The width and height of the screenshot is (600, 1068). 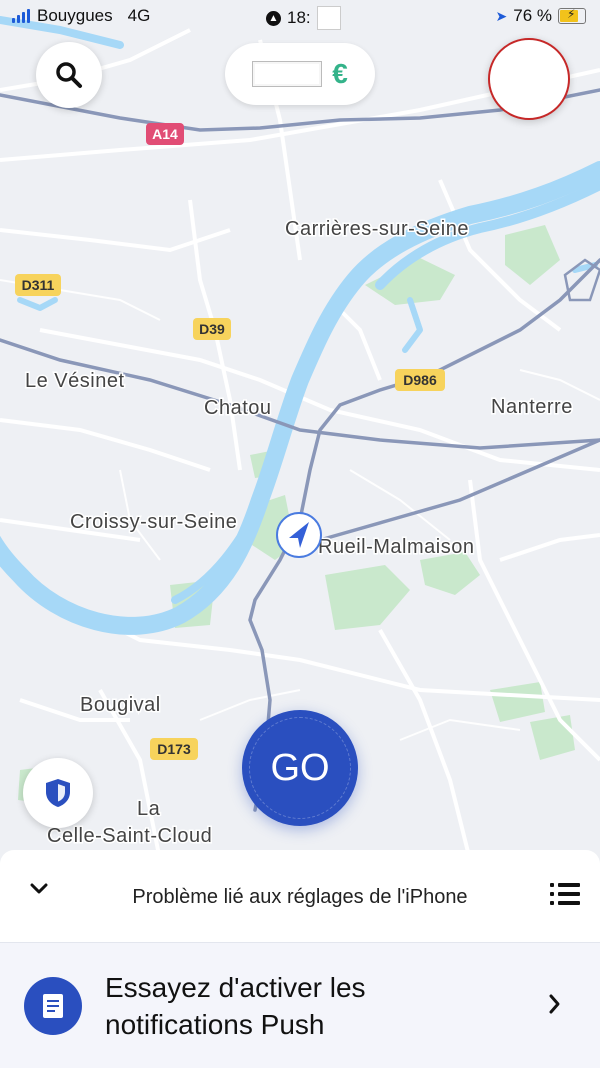 I want to click on go-label: GO, so click(x=300, y=767).